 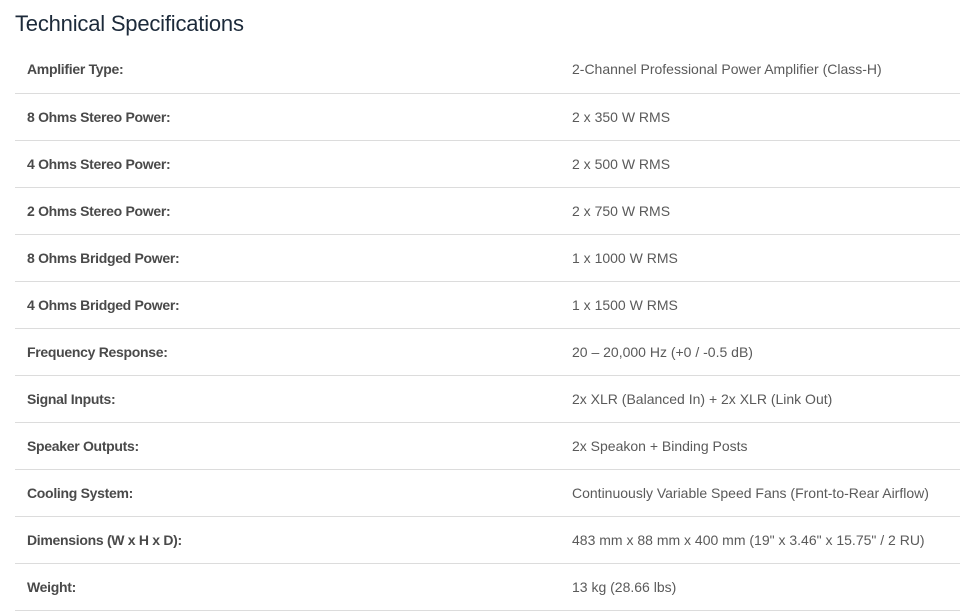 What do you see at coordinates (287, 305) in the screenshot?
I see `spec-label: 4 Ohms Bridged Power:` at bounding box center [287, 305].